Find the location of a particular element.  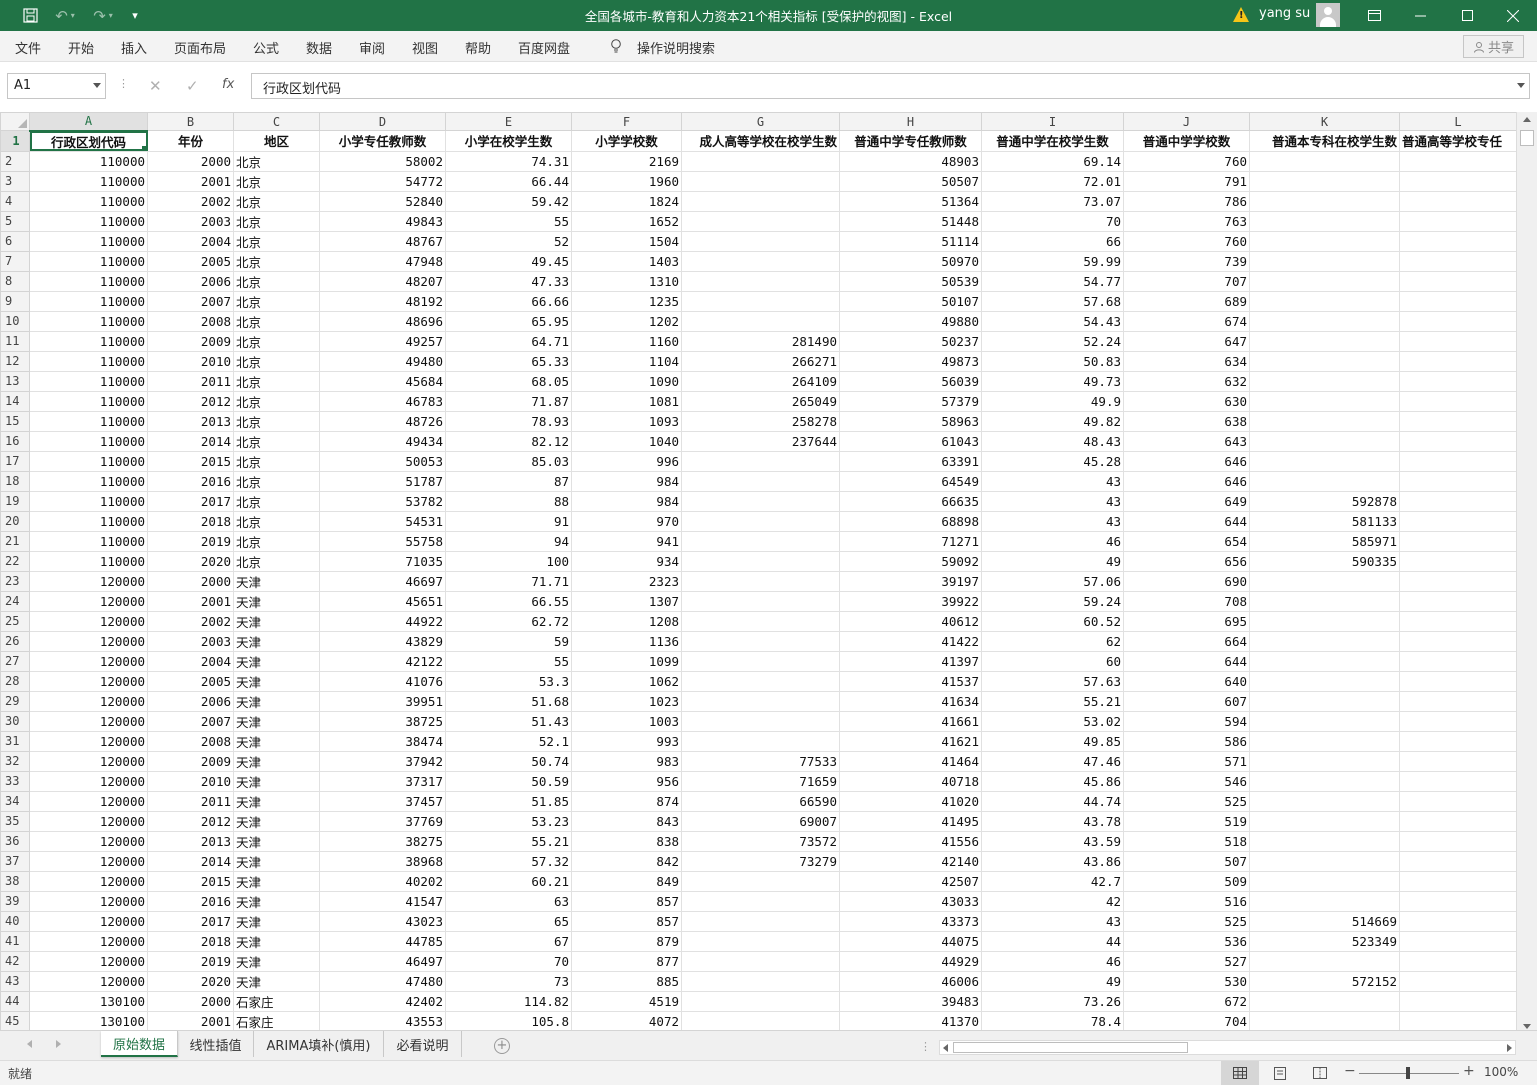

cell-h: 39483 is located at coordinates (910, 1001).